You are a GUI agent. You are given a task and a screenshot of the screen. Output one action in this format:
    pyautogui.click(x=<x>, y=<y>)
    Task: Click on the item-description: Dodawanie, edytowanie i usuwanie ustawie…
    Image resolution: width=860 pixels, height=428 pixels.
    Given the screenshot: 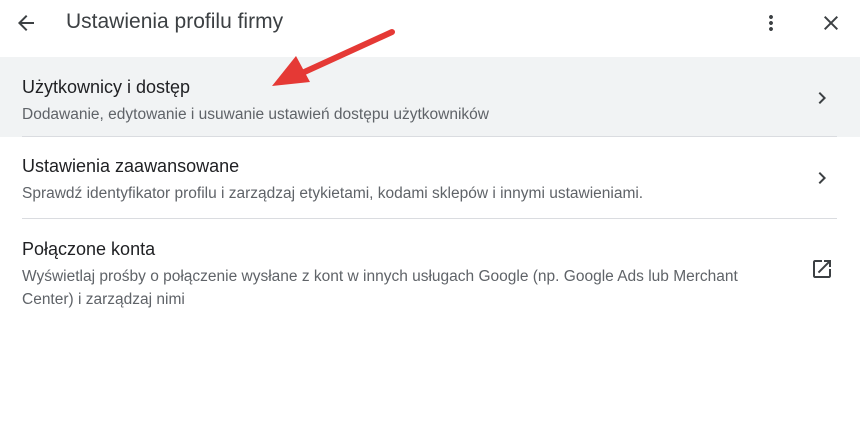 What is the action you would take?
    pyautogui.click(x=255, y=114)
    